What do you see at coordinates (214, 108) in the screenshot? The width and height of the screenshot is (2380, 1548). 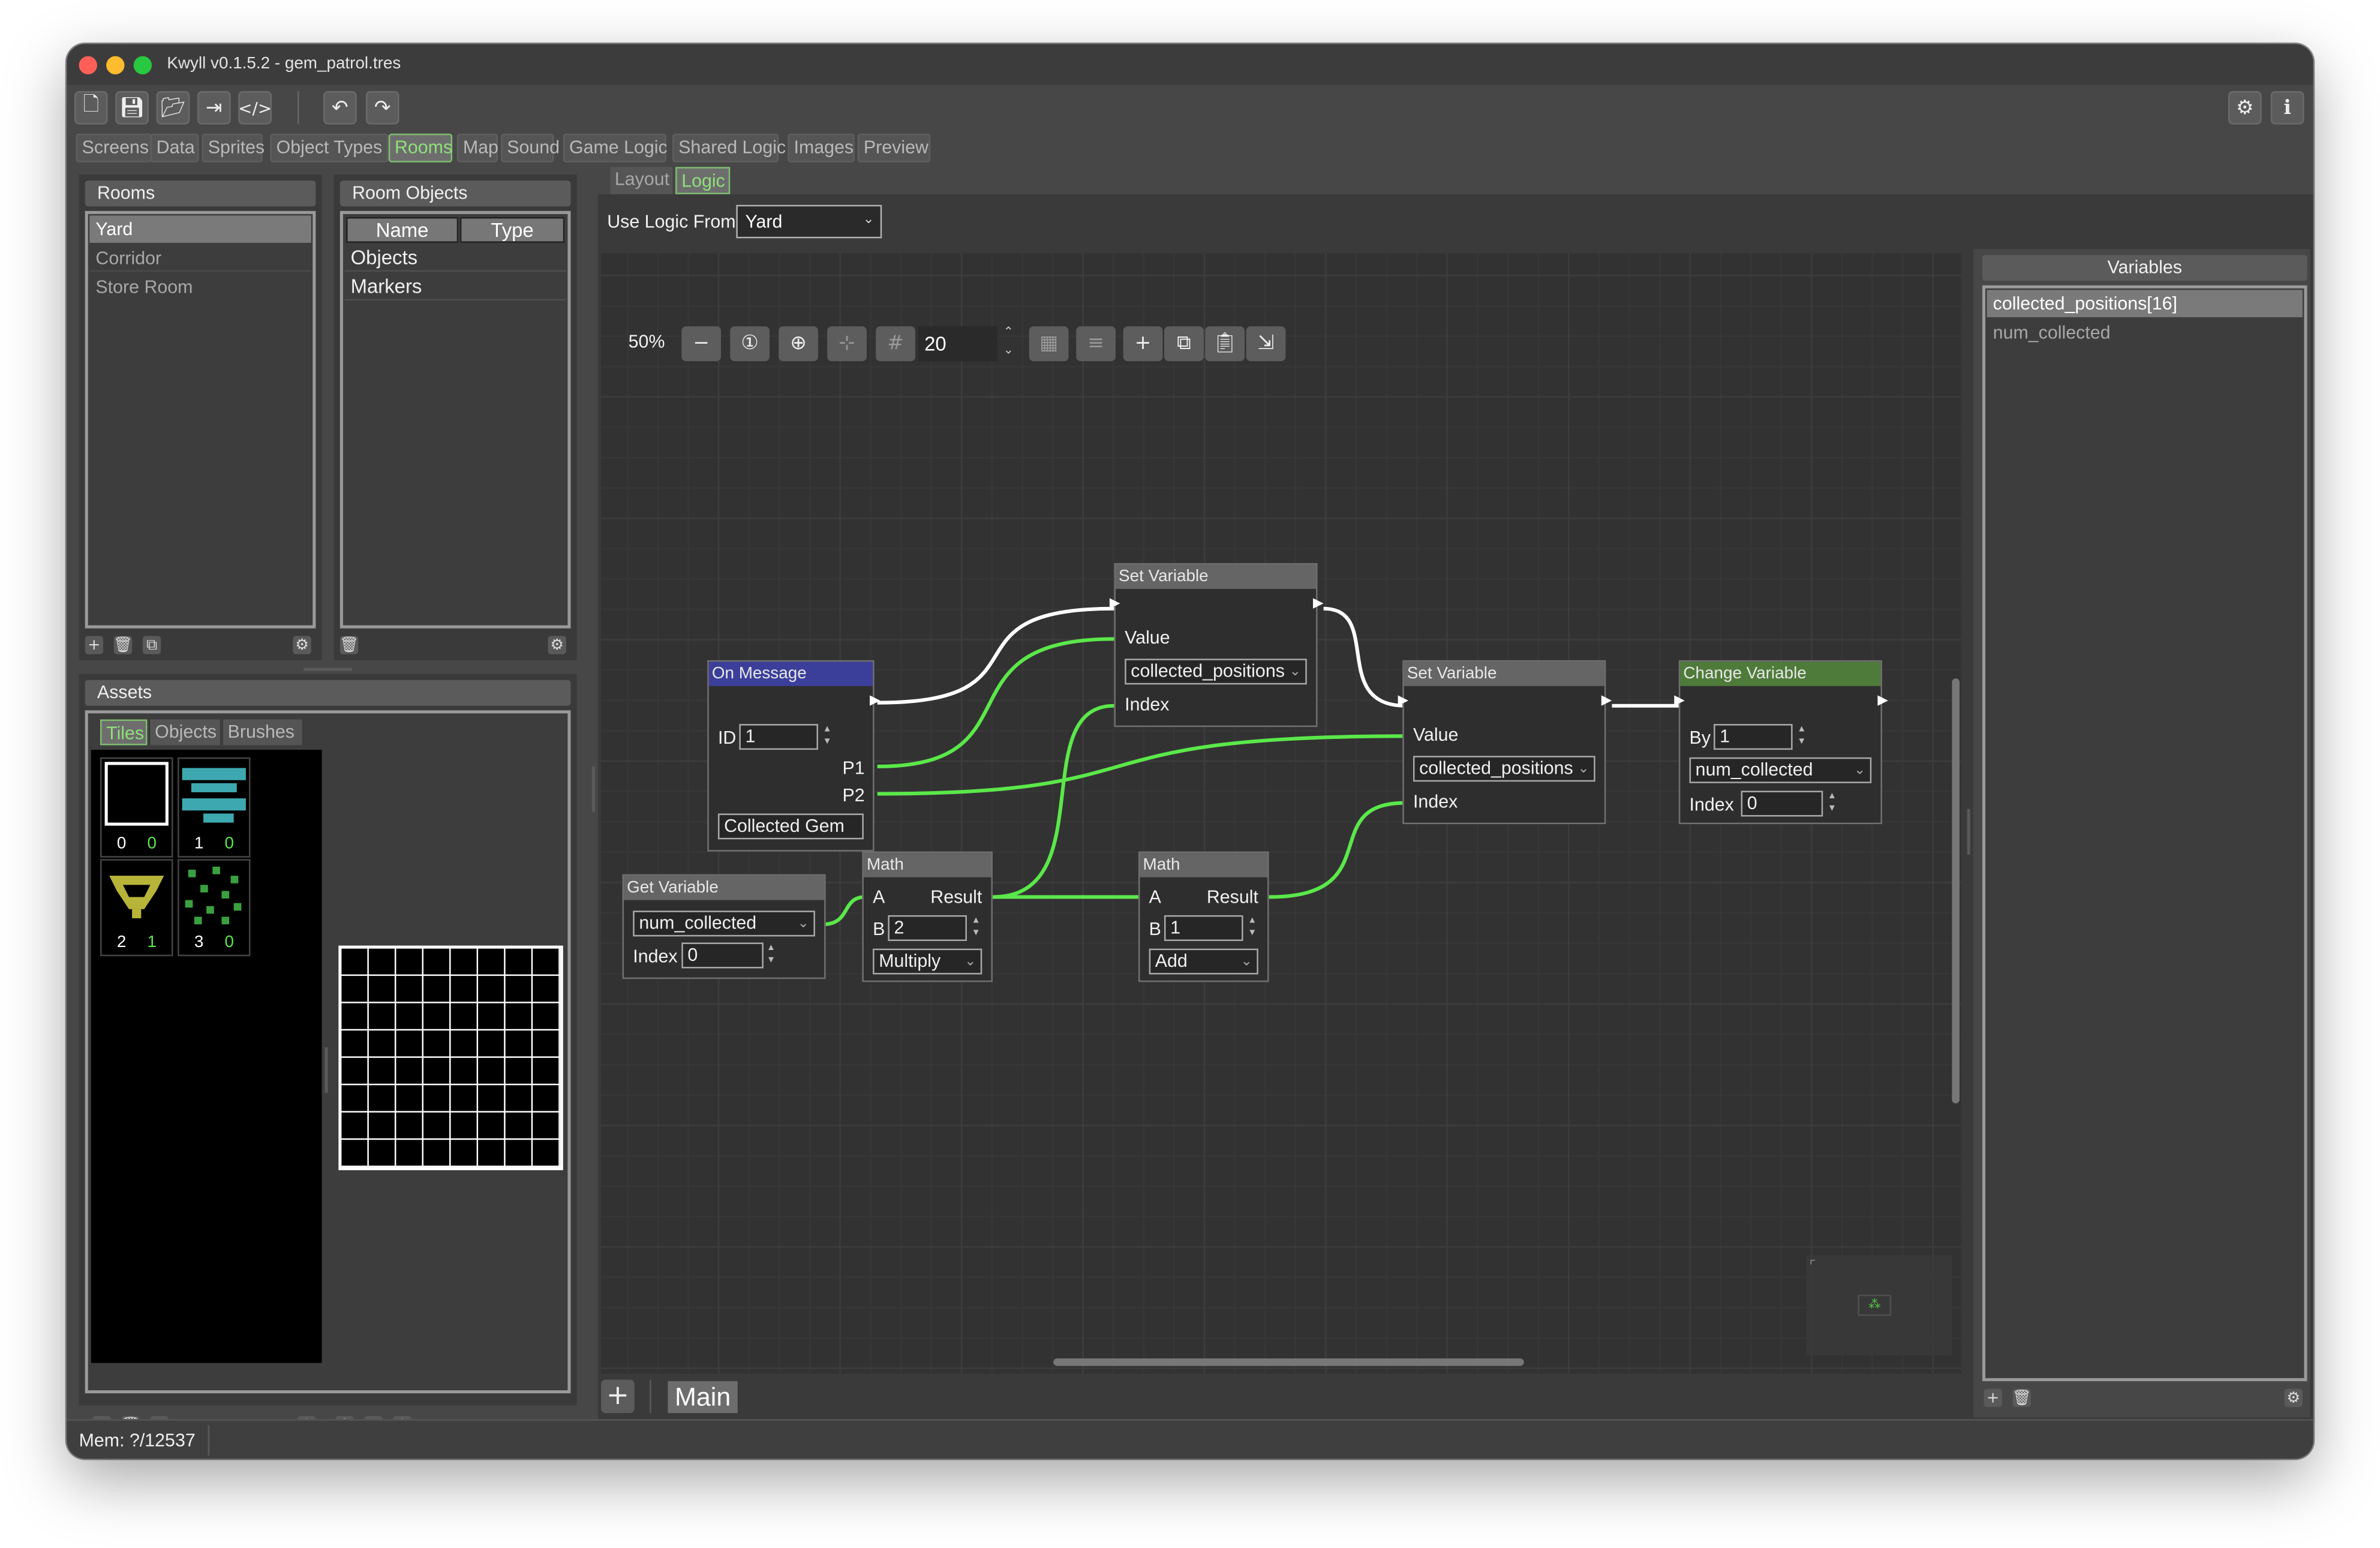 I see `export-icon: ⇥` at bounding box center [214, 108].